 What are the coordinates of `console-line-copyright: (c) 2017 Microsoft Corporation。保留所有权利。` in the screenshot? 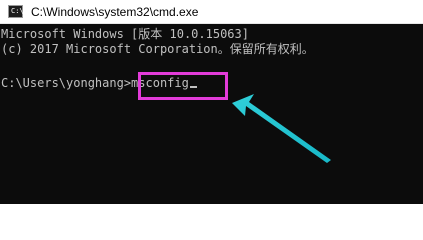 It's located at (157, 49).